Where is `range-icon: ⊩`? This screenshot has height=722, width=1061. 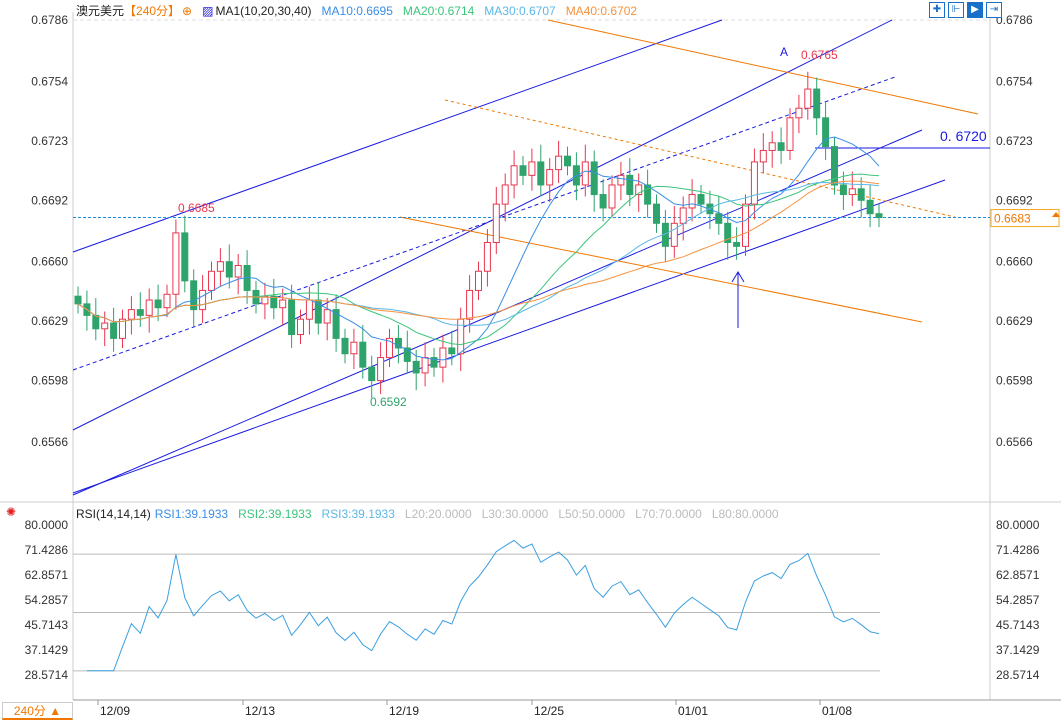 range-icon: ⊩ is located at coordinates (956, 10).